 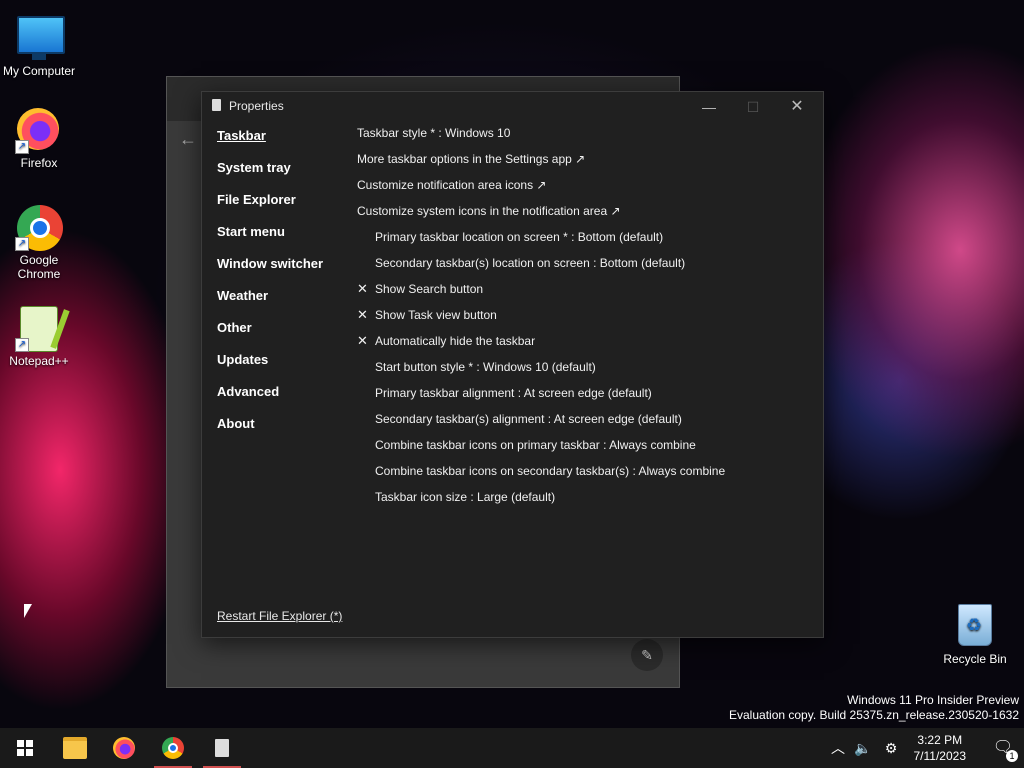 I want to click on desktop-icon-label: Notepad++, so click(x=39, y=361).